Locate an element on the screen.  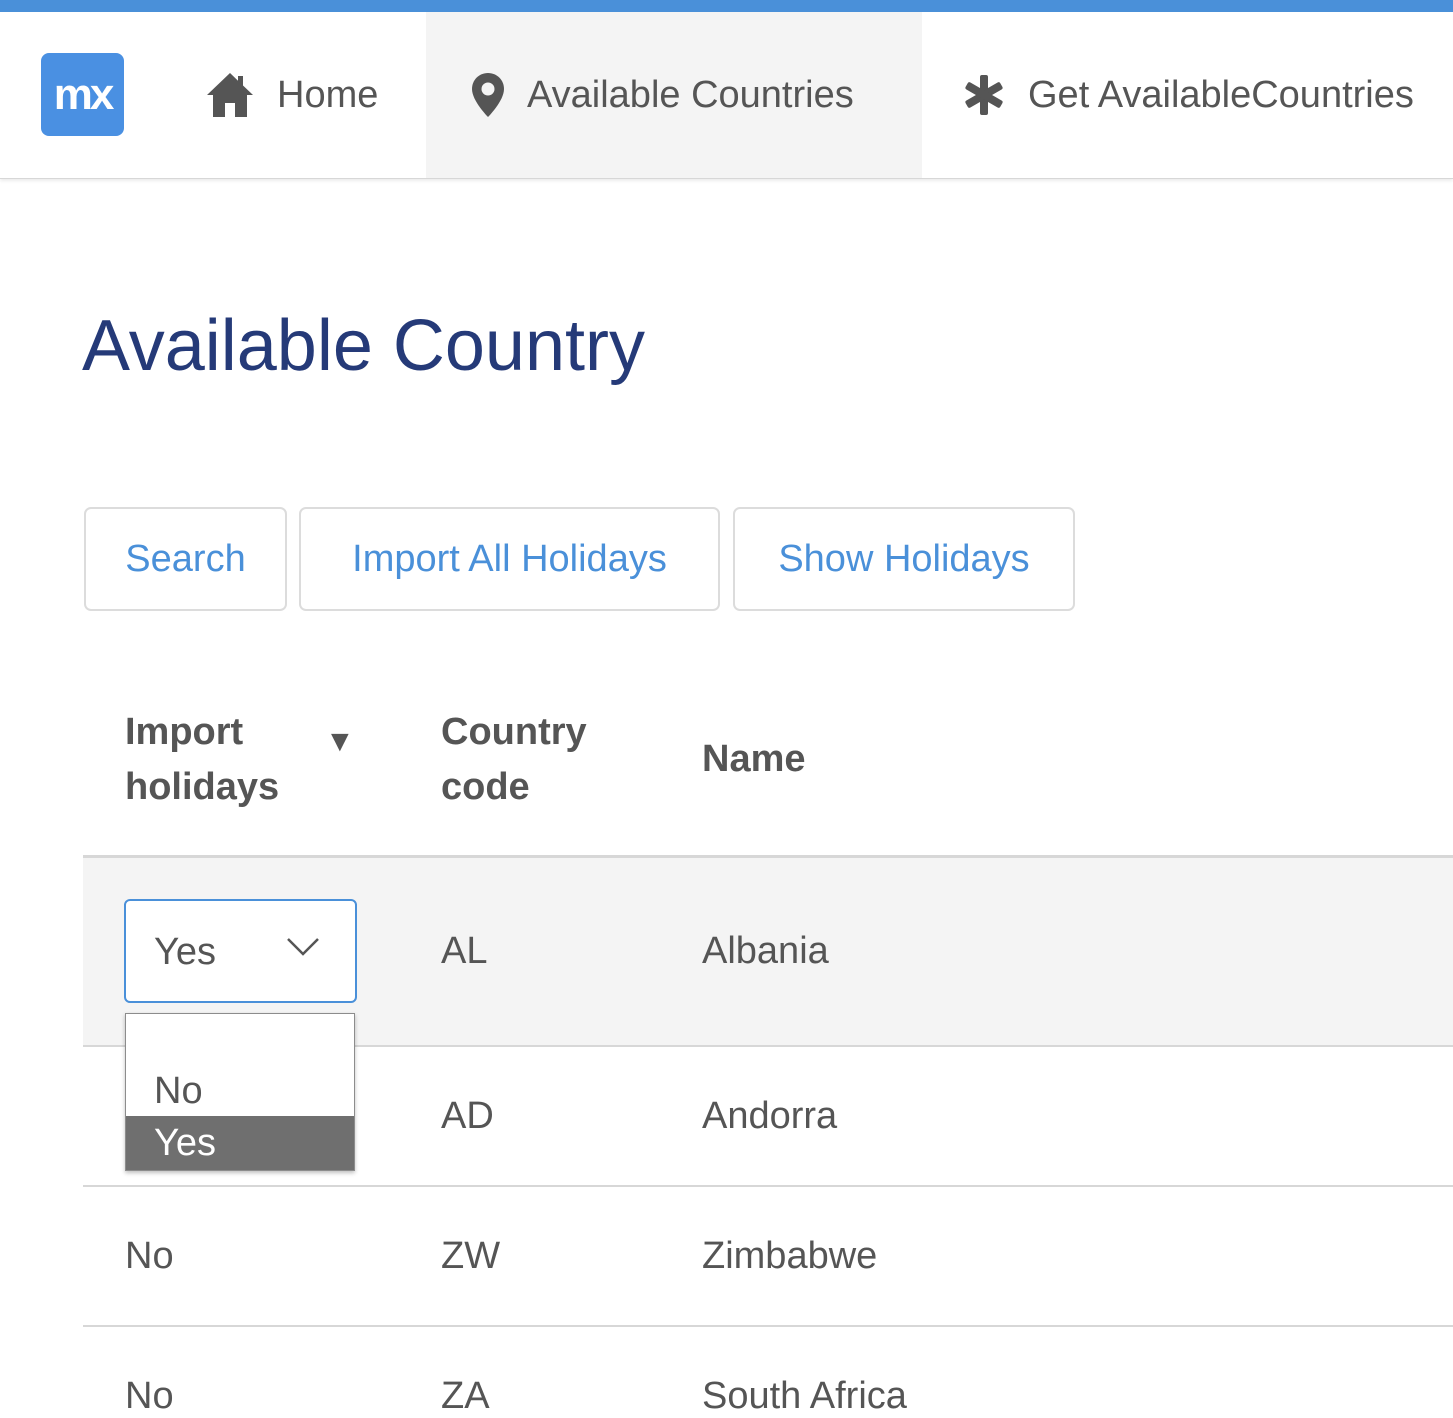
select-value: Yes is located at coordinates (185, 952).